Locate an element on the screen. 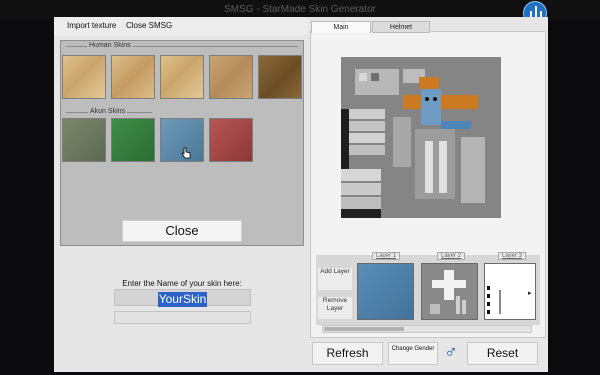 The image size is (600, 375). skin-name-label: Enter the Name of your skin here: is located at coordinates (182, 283).